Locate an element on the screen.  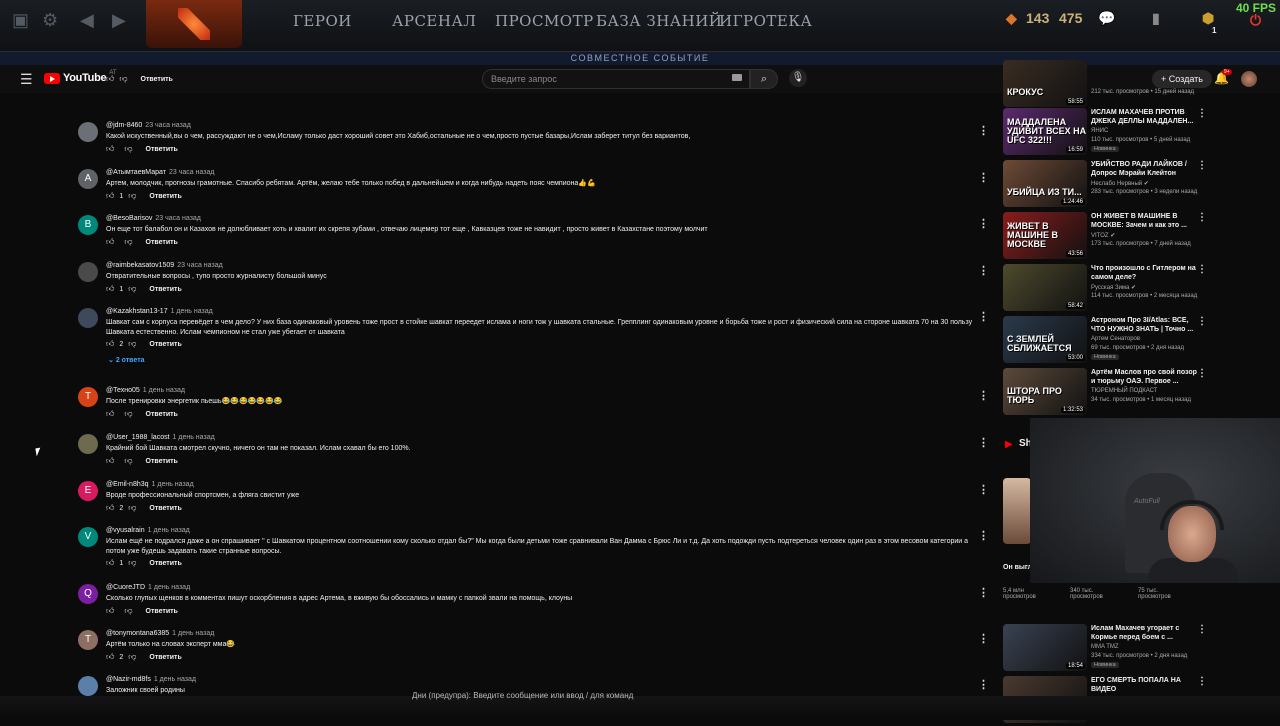
nav-armory: АРСЕНАЛ is located at coordinates (434, 21).